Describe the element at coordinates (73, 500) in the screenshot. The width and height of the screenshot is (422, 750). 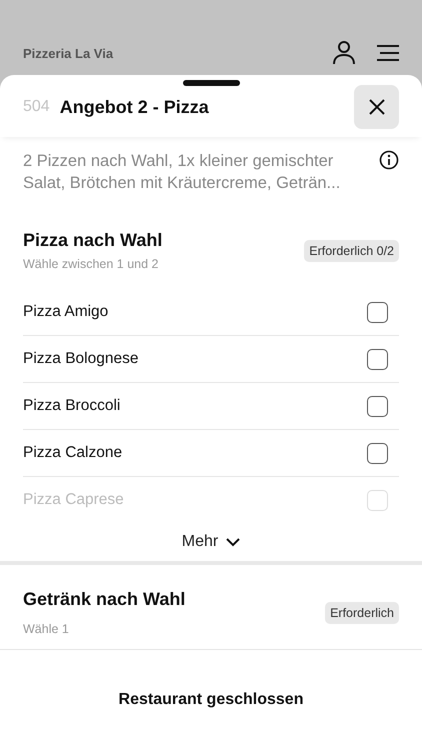
I see `option-label: Pizza Caprese` at that location.